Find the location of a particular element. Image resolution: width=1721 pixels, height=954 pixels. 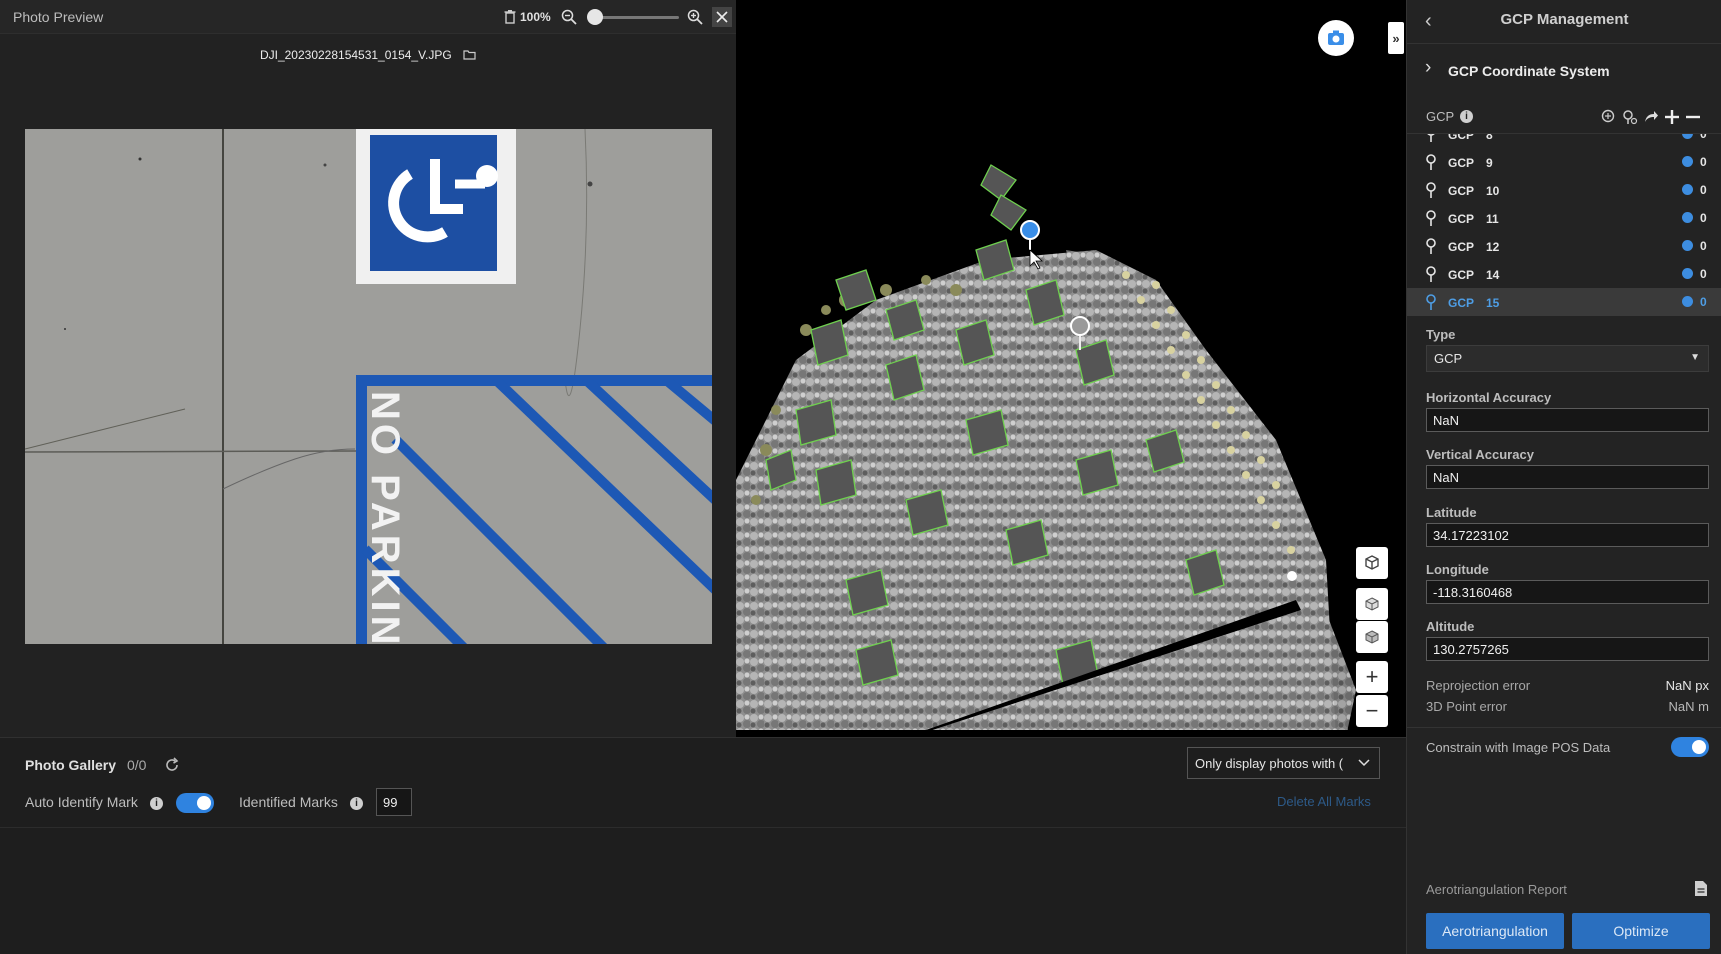

zoom-out-icon is located at coordinates (569, 17).